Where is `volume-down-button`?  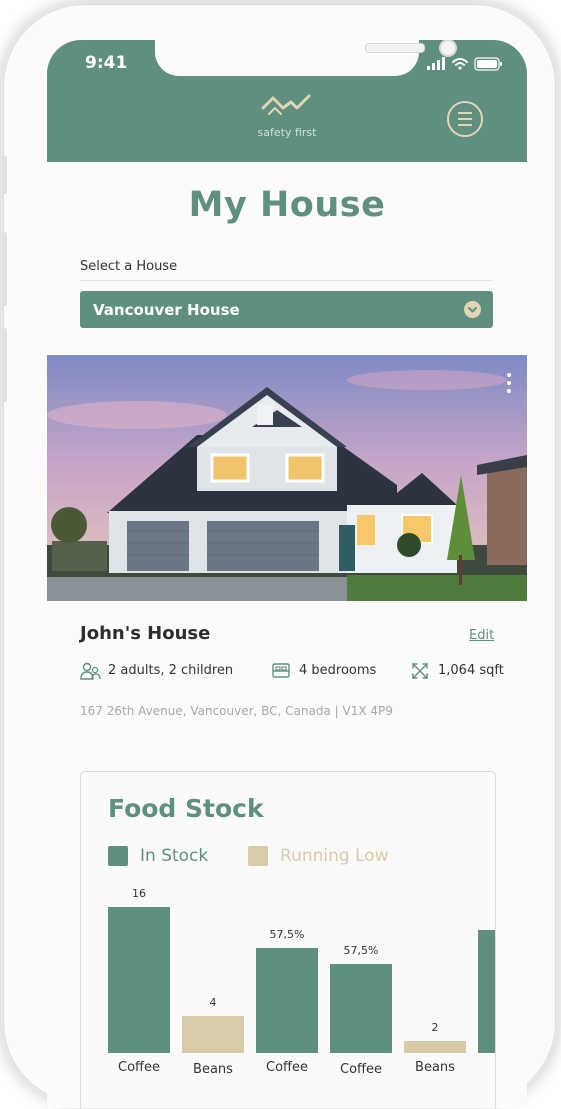 volume-down-button is located at coordinates (4, 365).